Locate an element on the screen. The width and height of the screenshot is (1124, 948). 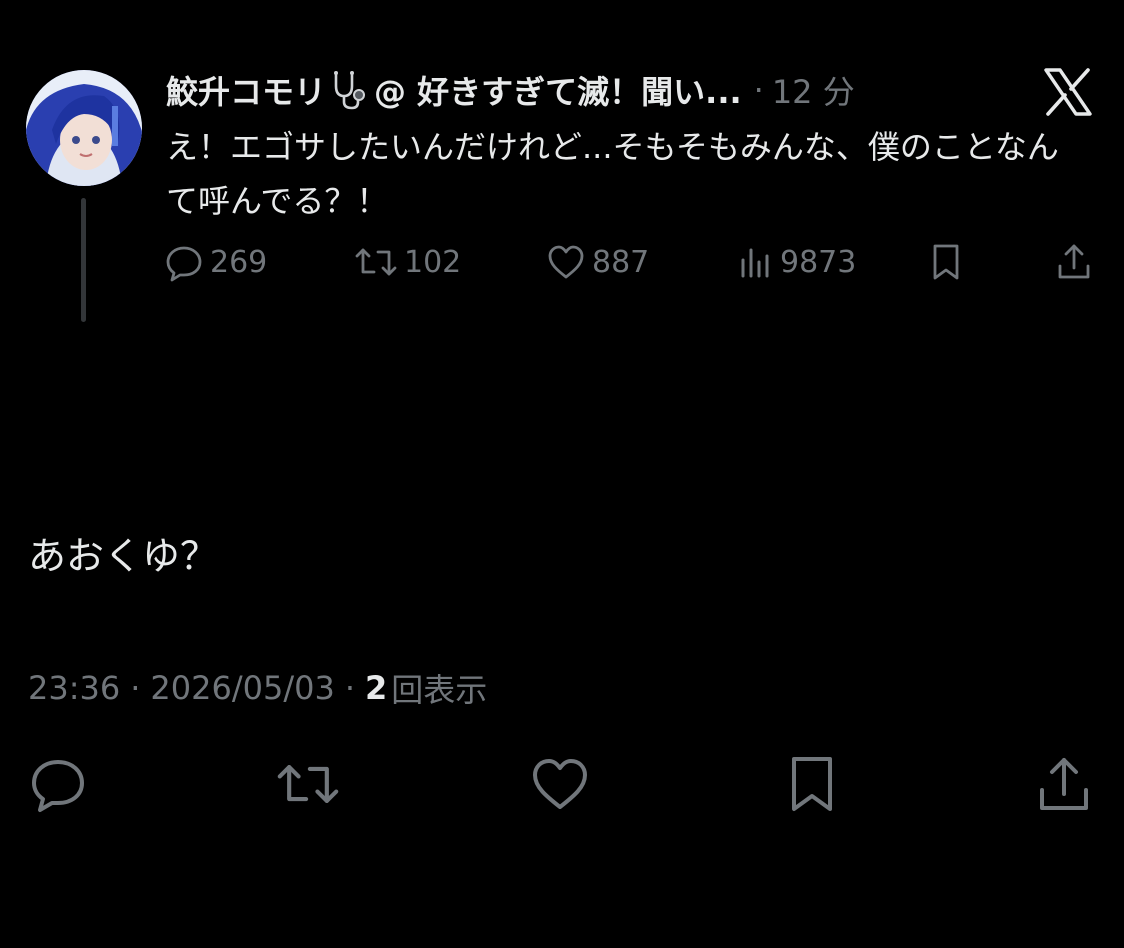
views-button: 9873 is located at coordinates (797, 262).